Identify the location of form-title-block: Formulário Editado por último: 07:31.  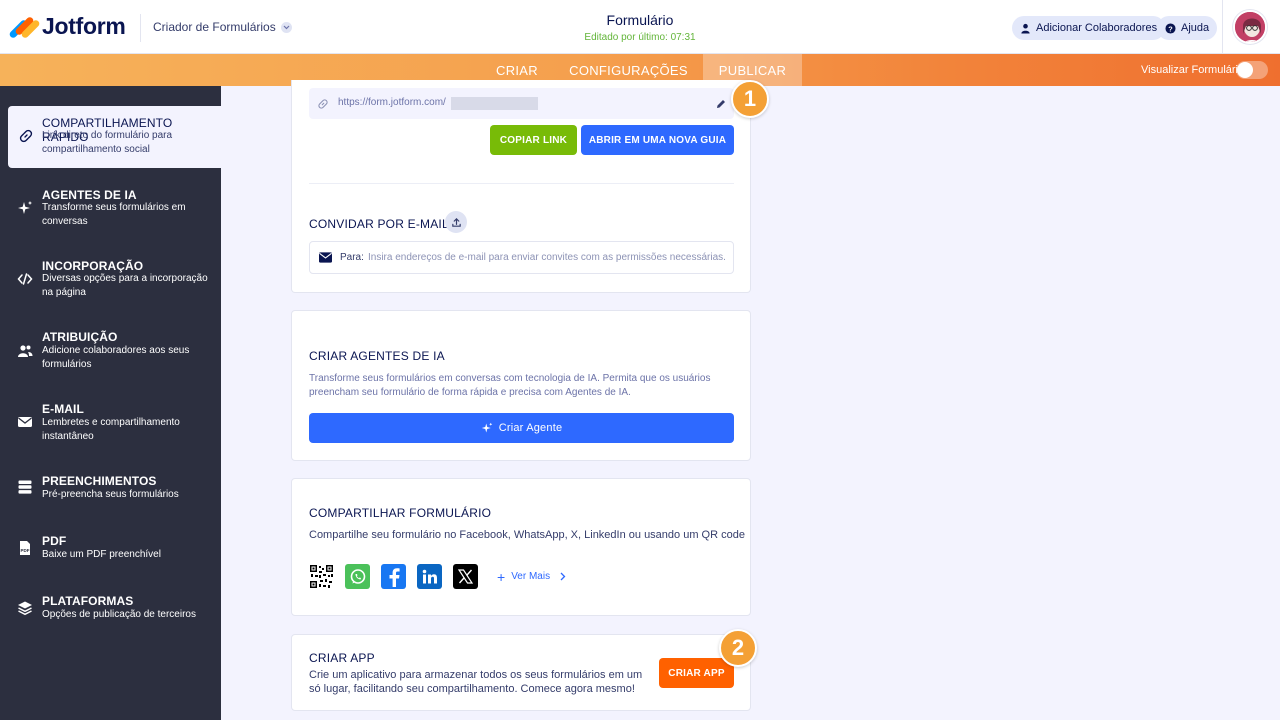
(640, 27).